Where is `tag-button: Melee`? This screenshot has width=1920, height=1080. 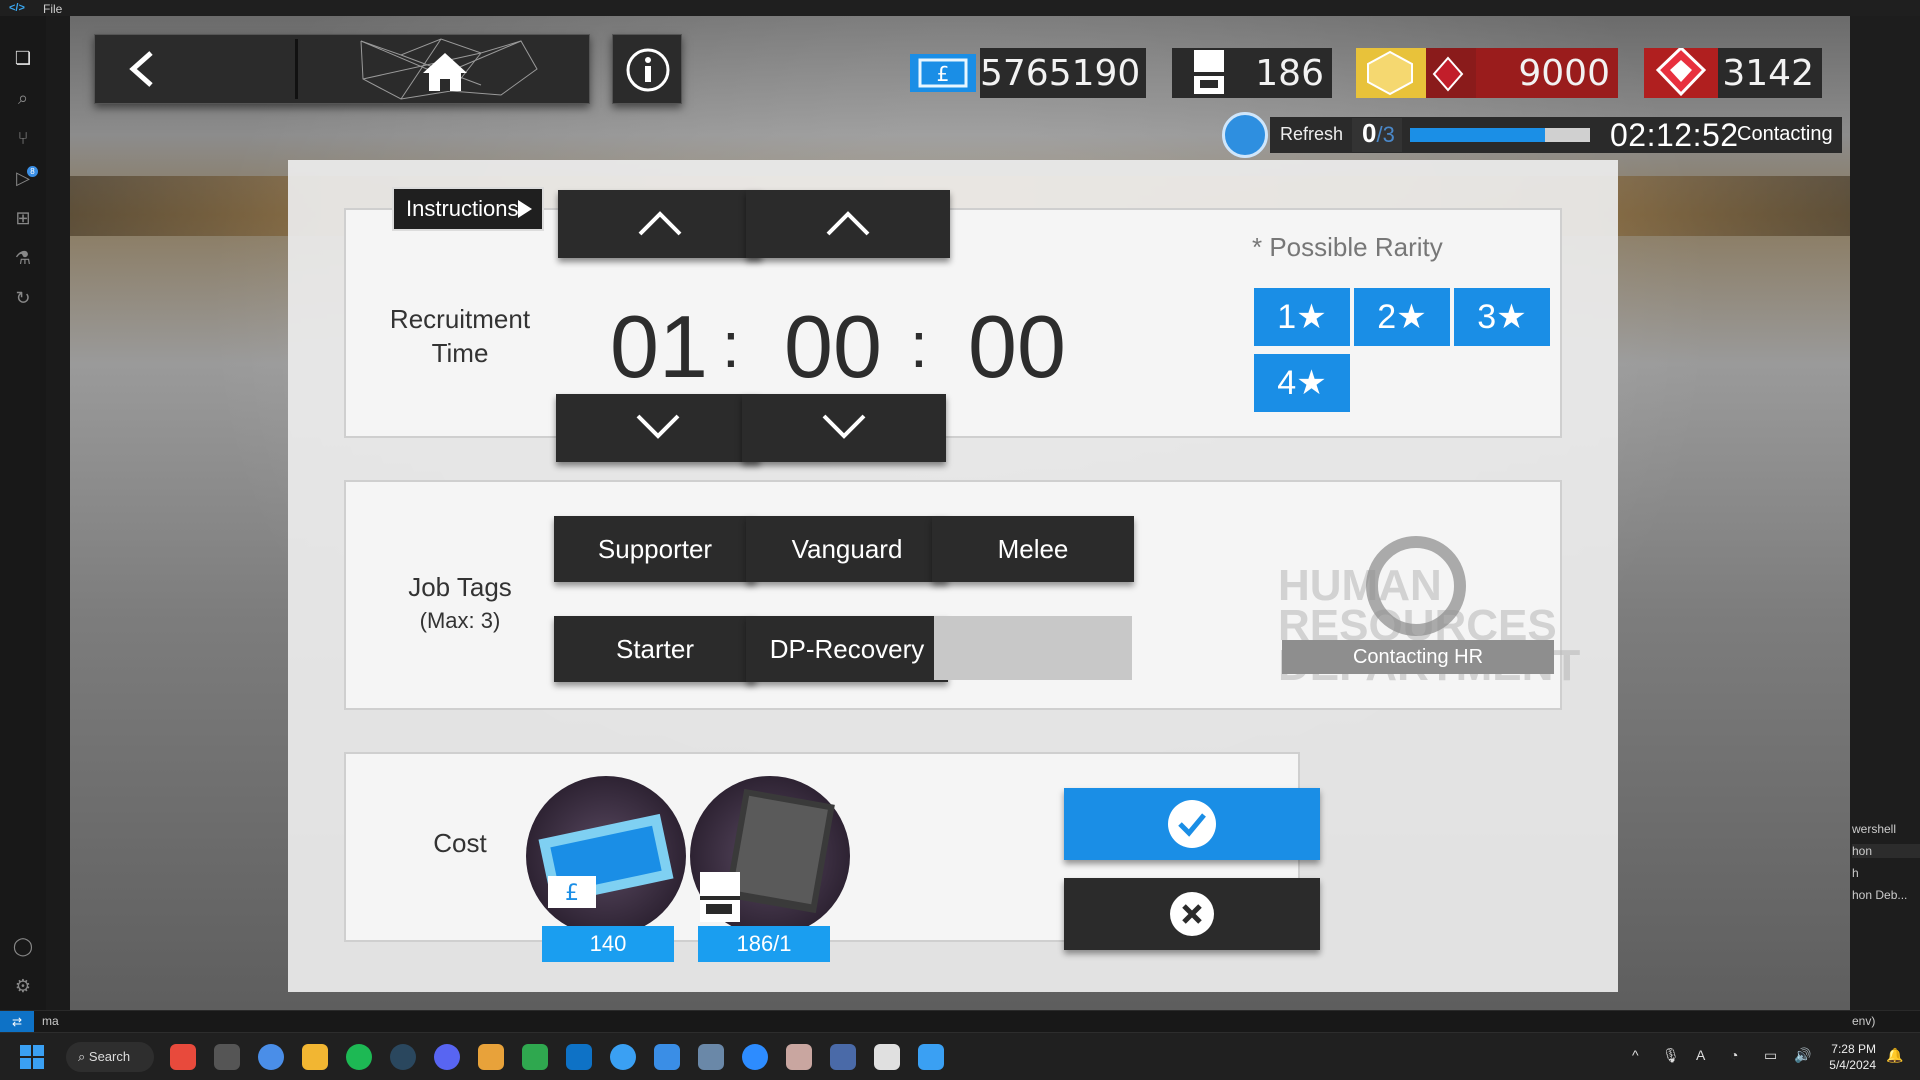
tag-button: Melee is located at coordinates (1033, 549).